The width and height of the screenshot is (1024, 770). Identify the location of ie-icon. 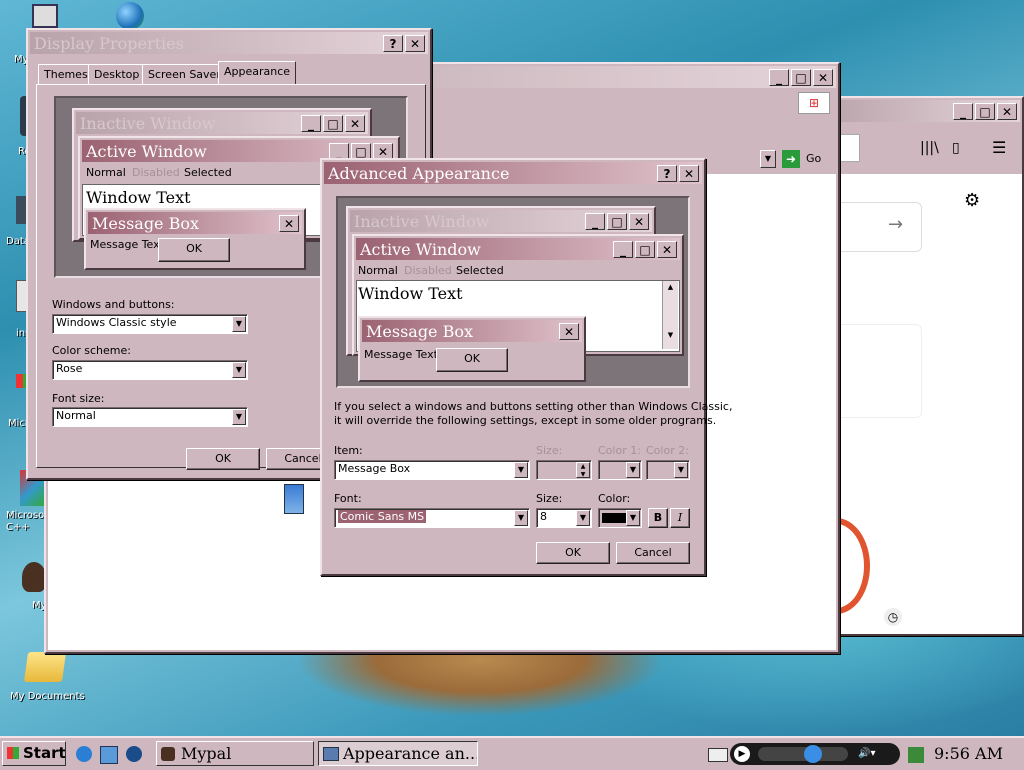
(84, 754).